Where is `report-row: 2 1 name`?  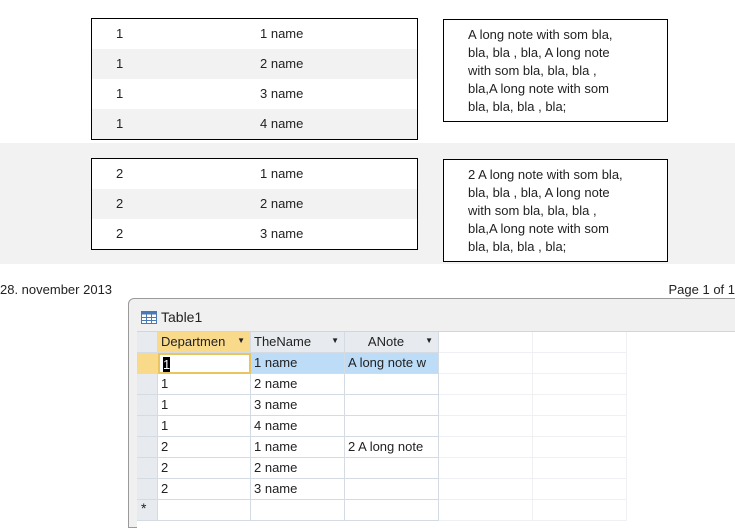 report-row: 2 1 name is located at coordinates (254, 174).